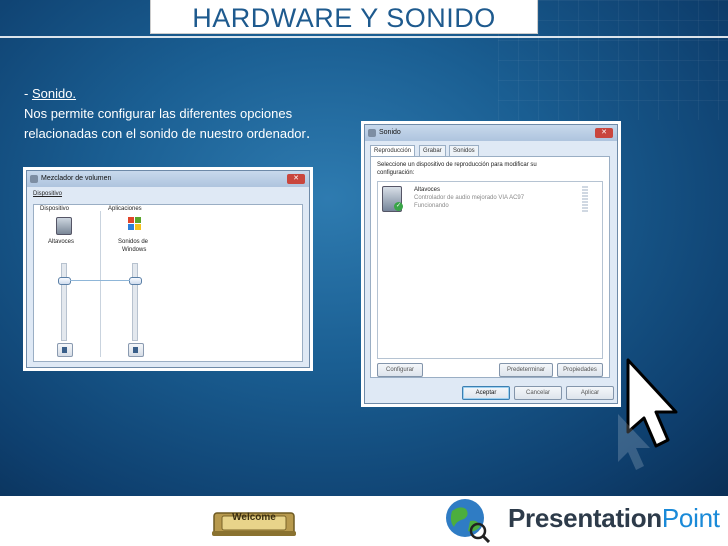  What do you see at coordinates (468, 521) in the screenshot?
I see `globe-logo-icon` at bounding box center [468, 521].